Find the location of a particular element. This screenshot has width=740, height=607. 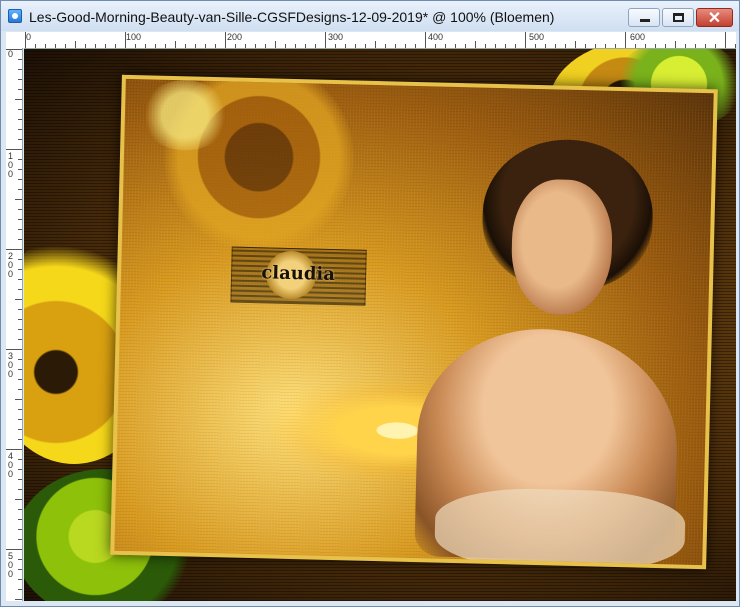

horizontal-ruler: 0 100 200 300 400 500 600 is located at coordinates (380, 40).